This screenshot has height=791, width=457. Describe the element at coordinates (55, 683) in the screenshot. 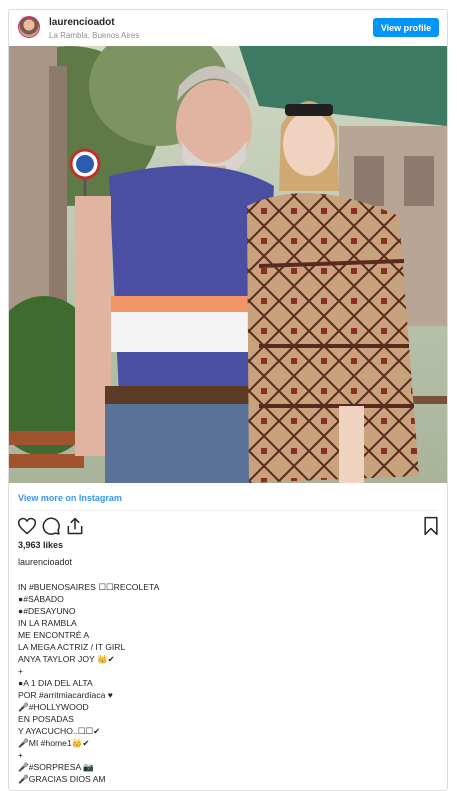

I see `caption-line: ●A 1 DIA DEL ALTA` at that location.